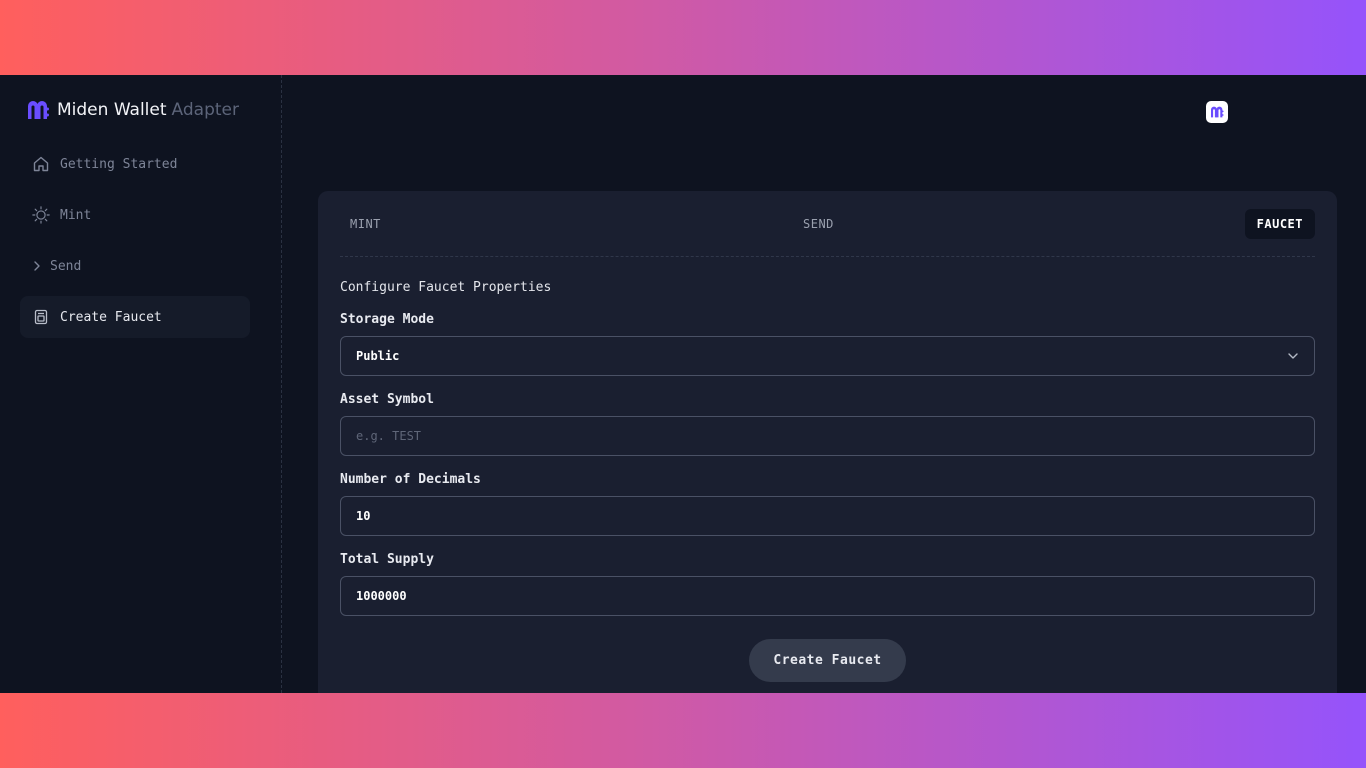  Describe the element at coordinates (1279, 224) in the screenshot. I see `tab-faucet: FAUCET` at that location.